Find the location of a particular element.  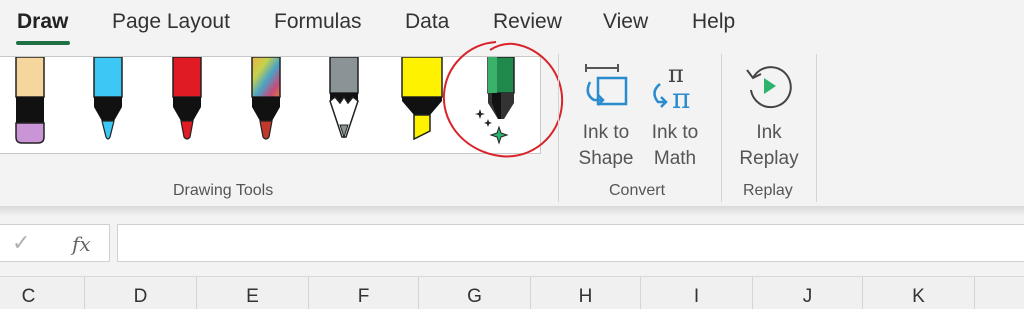

tab-draw: Draw is located at coordinates (42, 22).